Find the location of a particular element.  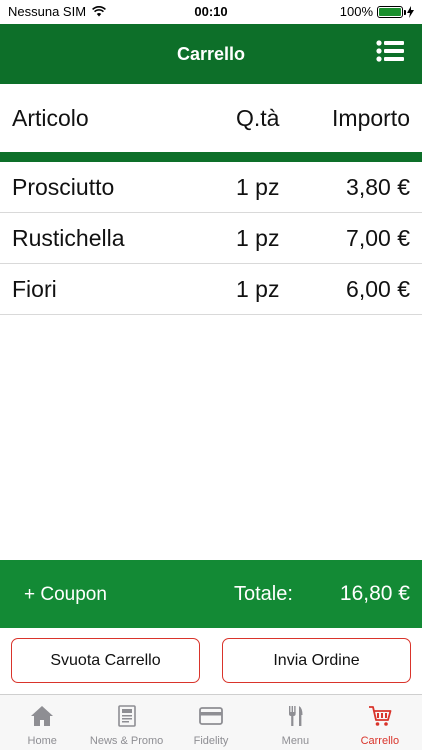

item-name: Fiori is located at coordinates (34, 288).